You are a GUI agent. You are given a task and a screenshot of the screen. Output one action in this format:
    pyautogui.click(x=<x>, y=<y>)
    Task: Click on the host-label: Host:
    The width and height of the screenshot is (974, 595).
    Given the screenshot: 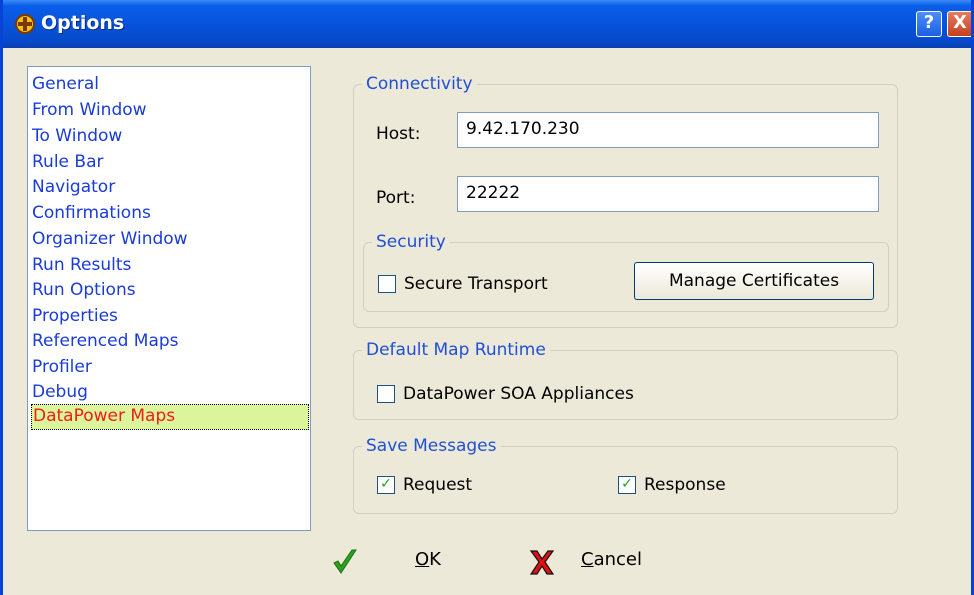 What is the action you would take?
    pyautogui.click(x=398, y=134)
    